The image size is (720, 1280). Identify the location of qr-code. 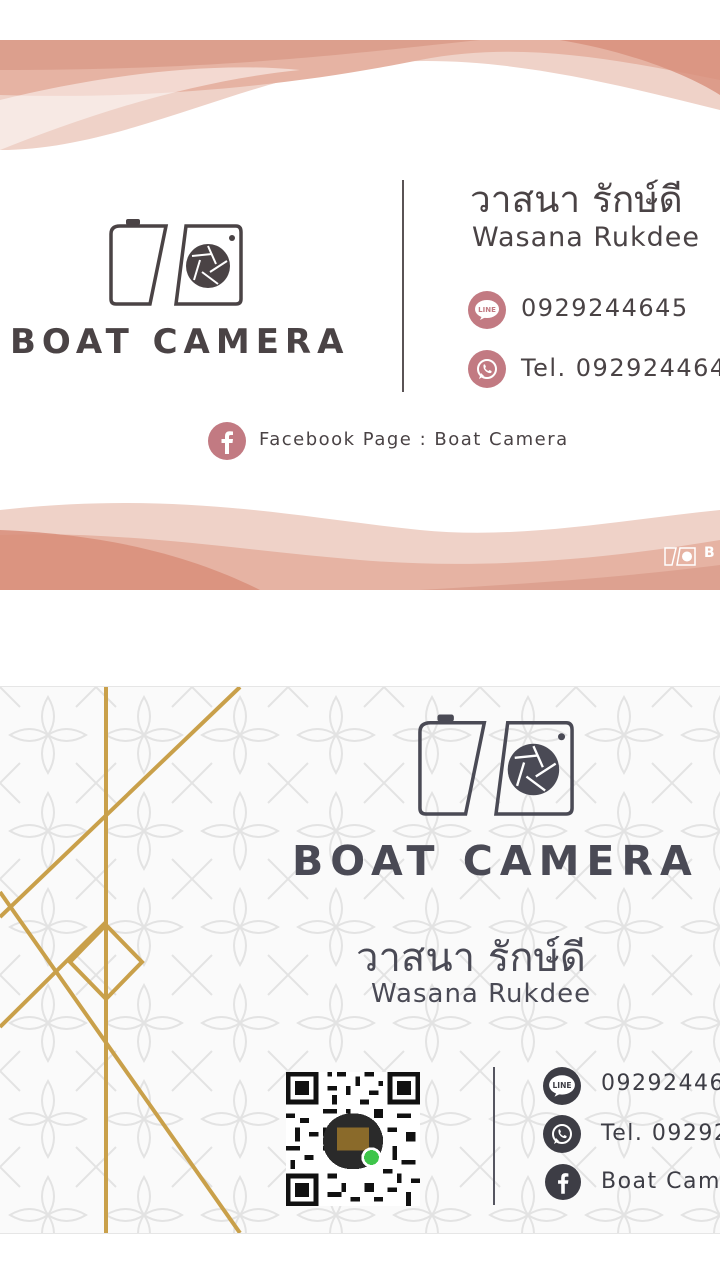
(353, 1139).